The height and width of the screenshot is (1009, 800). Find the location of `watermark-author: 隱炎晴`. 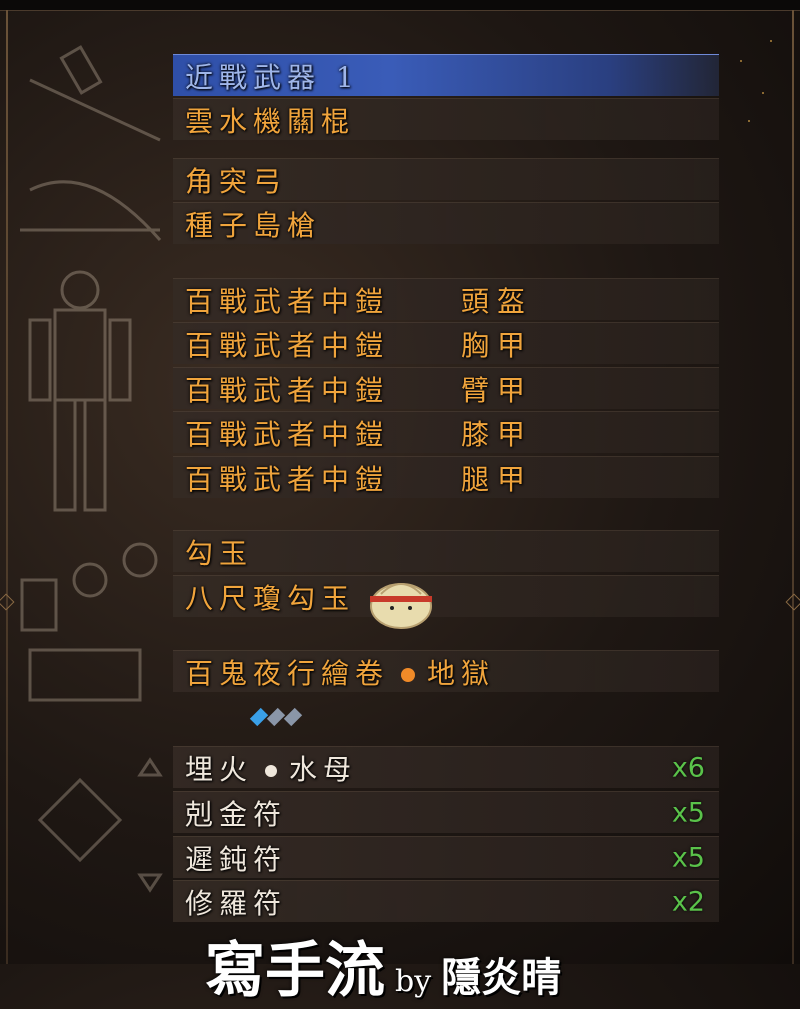

watermark-author: 隱炎晴 is located at coordinates (501, 977).